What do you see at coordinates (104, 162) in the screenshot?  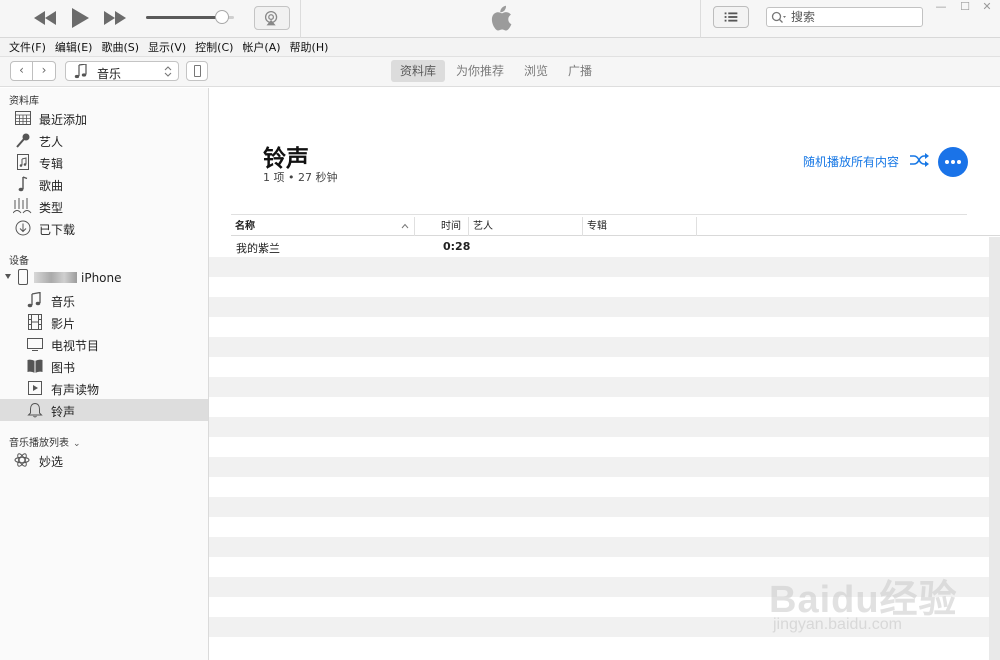 I see `sidebar-item-albums: 专辑` at bounding box center [104, 162].